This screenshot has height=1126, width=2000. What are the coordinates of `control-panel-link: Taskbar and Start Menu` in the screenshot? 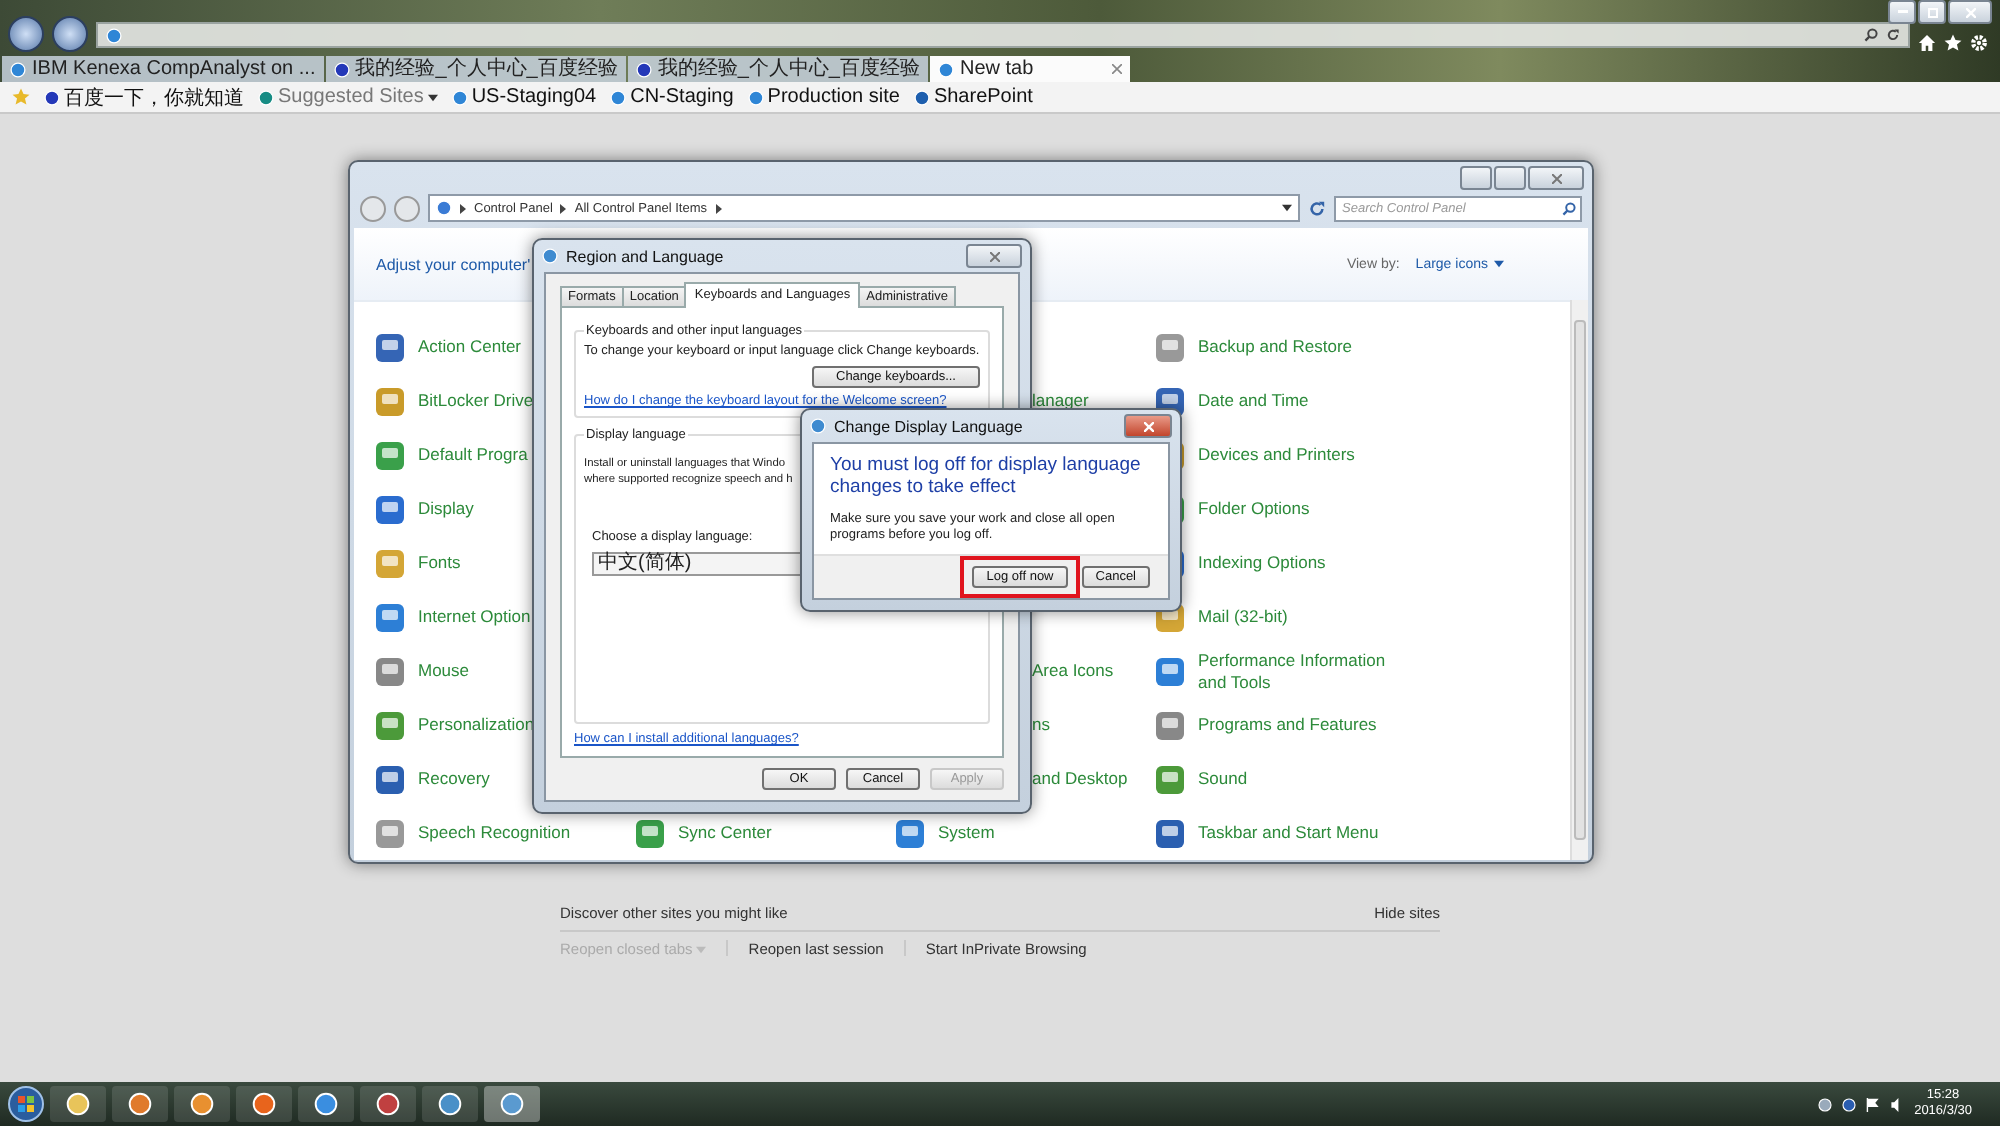 It's located at (1288, 833).